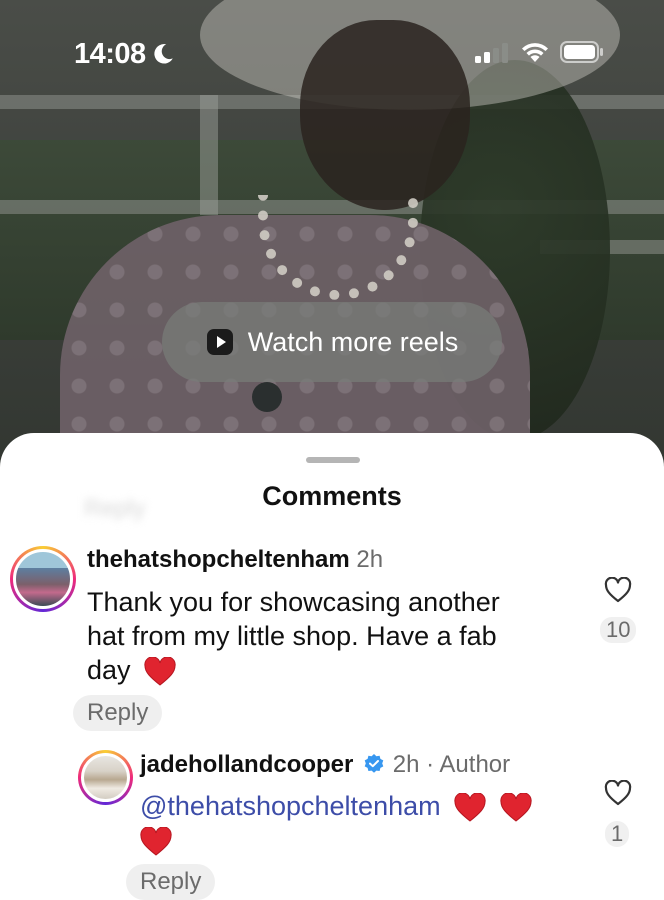  I want to click on comment-text-line, so click(360, 840).